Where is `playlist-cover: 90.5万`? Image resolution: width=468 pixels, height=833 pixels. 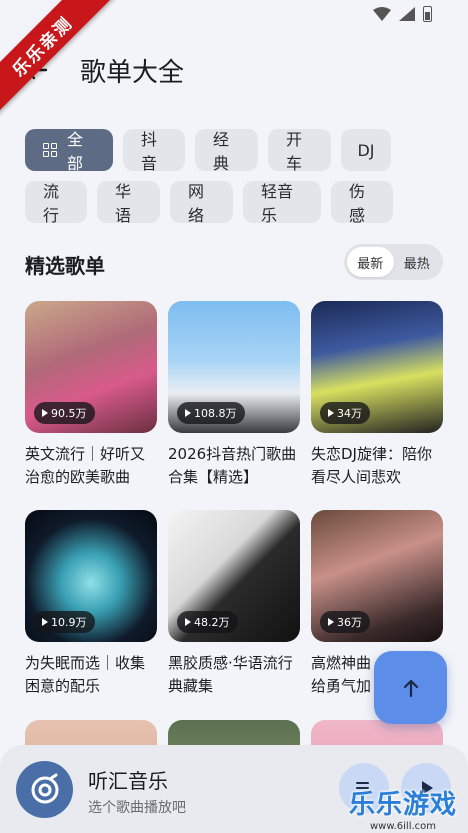 playlist-cover: 90.5万 is located at coordinates (91, 367).